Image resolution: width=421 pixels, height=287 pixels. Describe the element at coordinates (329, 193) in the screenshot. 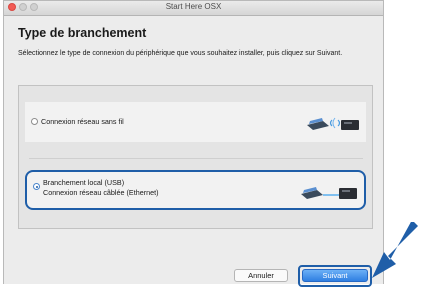

I see `usb-cable-illustration` at that location.